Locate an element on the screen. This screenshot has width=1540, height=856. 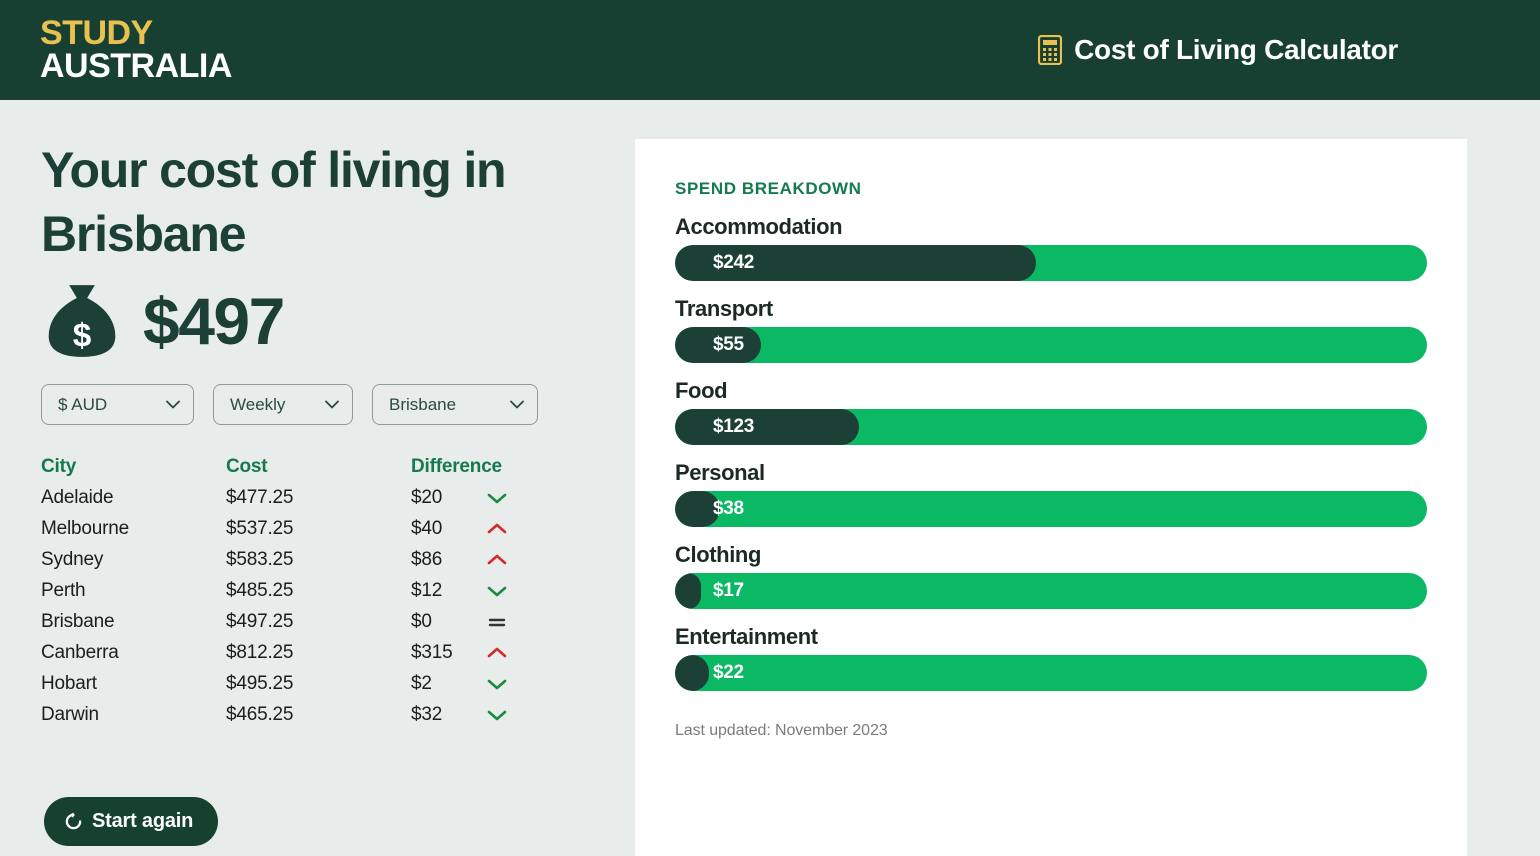
cell-city: Adelaide is located at coordinates (77, 497).